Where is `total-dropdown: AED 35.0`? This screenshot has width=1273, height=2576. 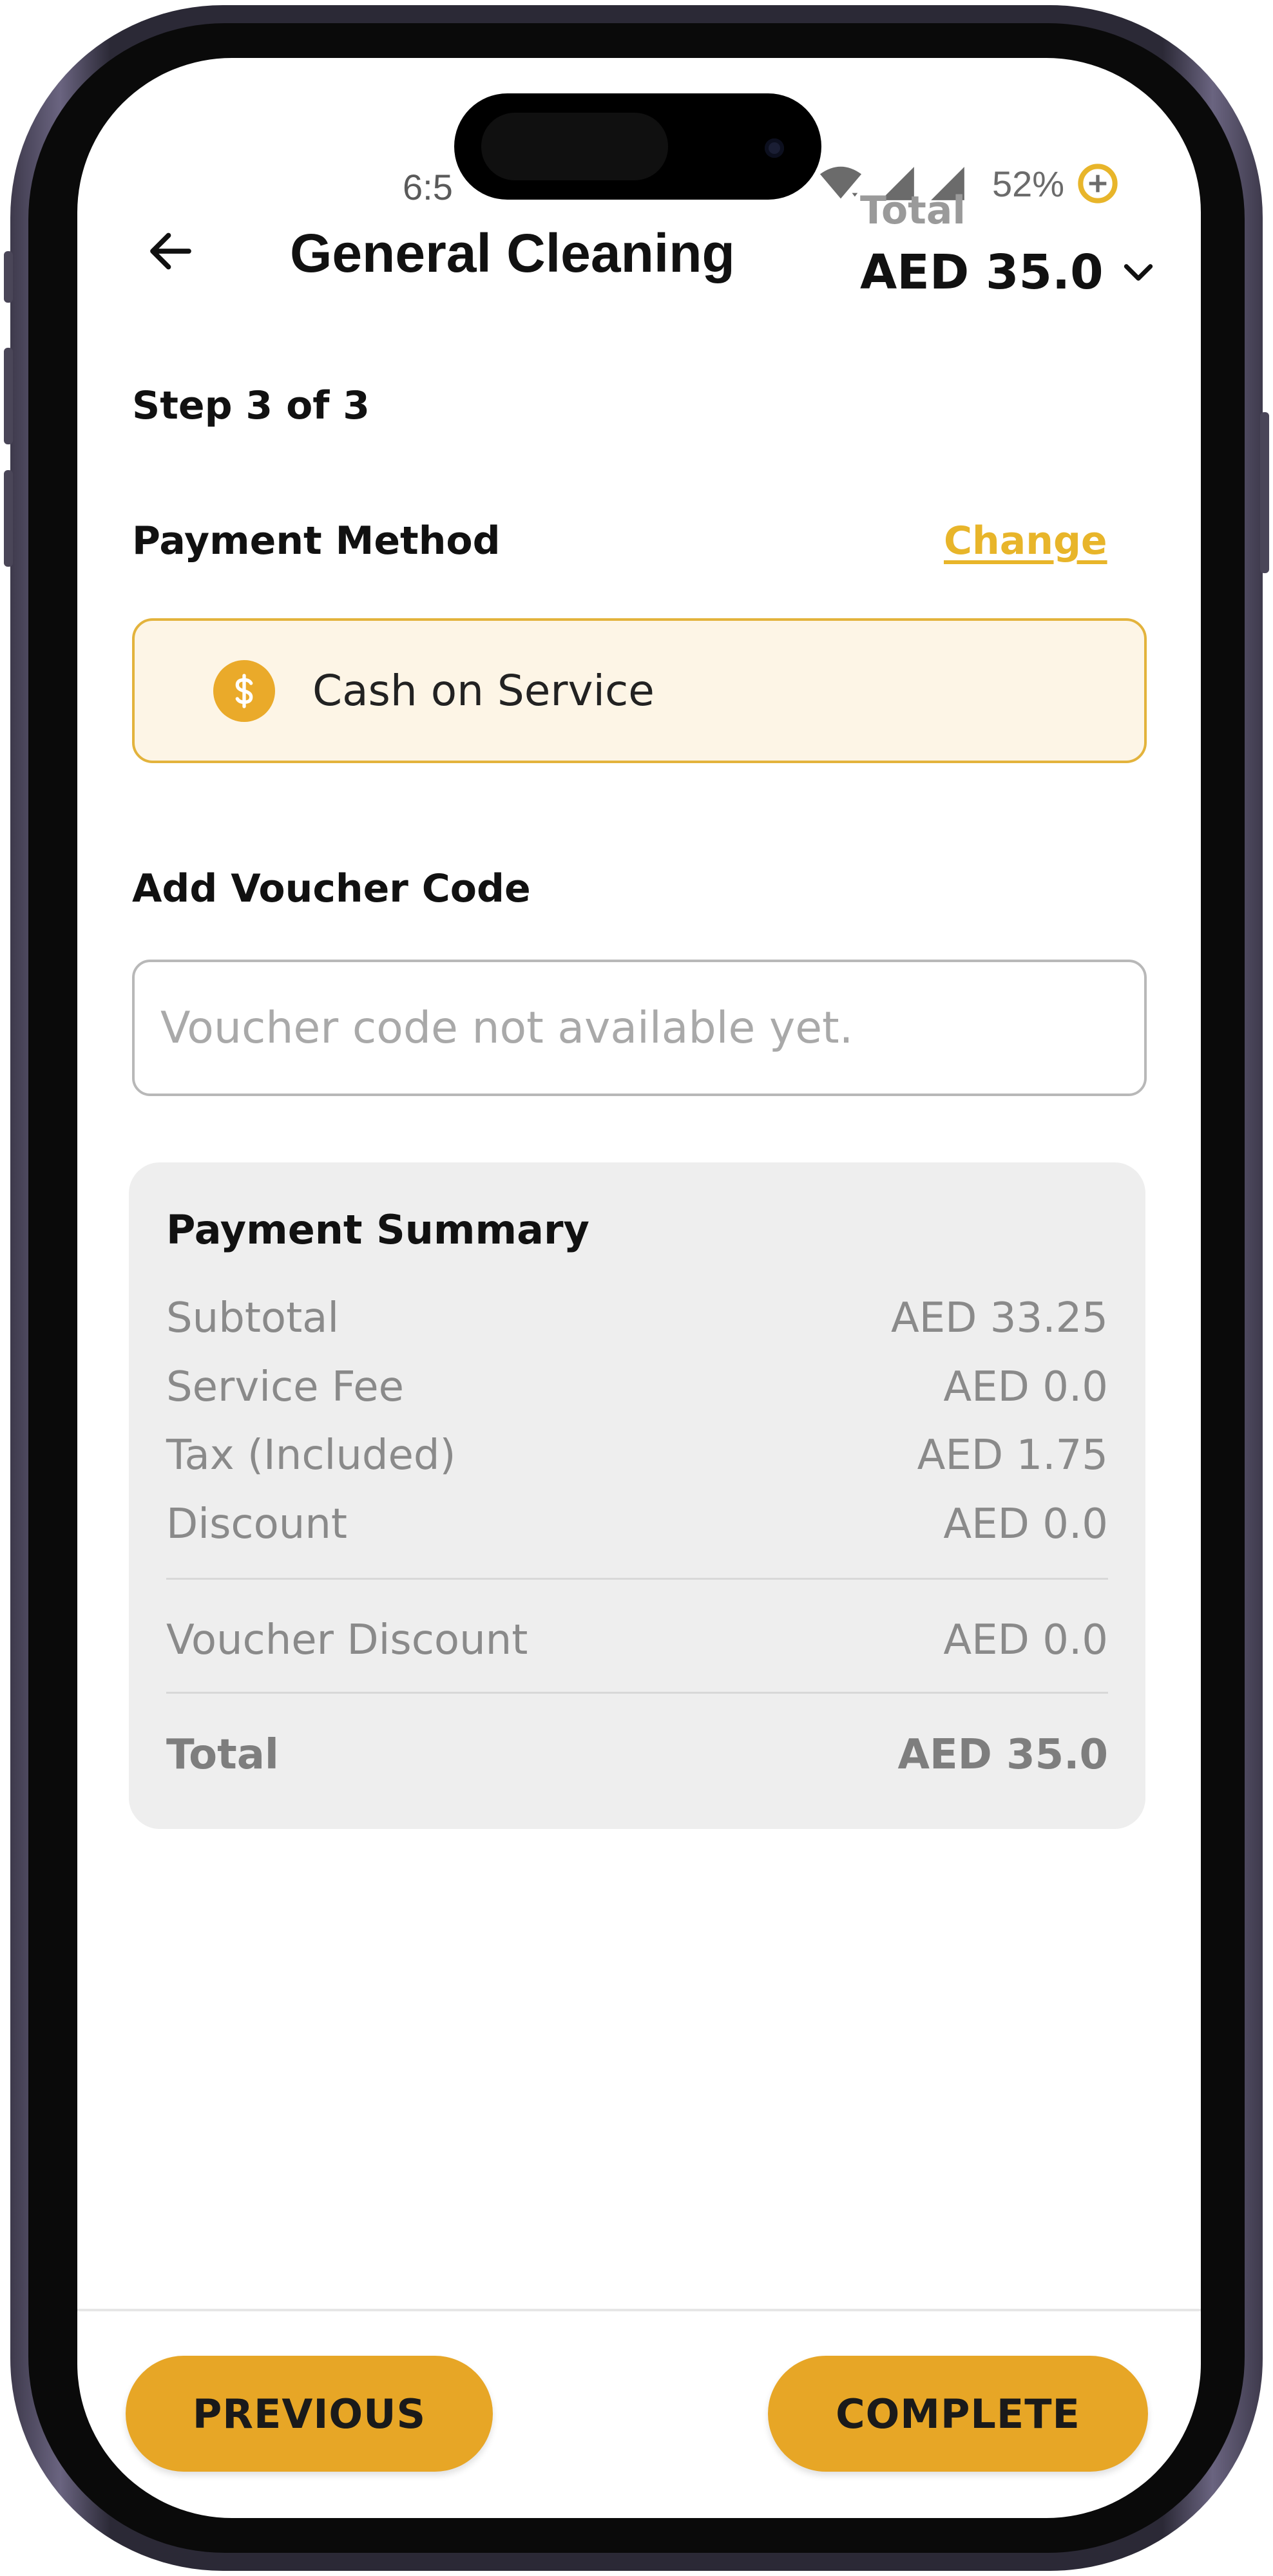 total-dropdown: AED 35.0 is located at coordinates (1008, 272).